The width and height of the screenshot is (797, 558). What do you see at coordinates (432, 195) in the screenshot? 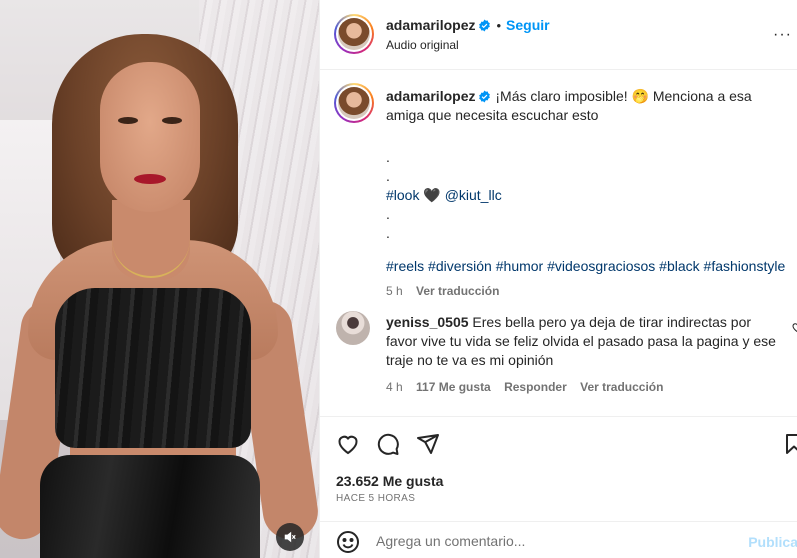
I see `black-heart-emoji: 🖤` at bounding box center [432, 195].